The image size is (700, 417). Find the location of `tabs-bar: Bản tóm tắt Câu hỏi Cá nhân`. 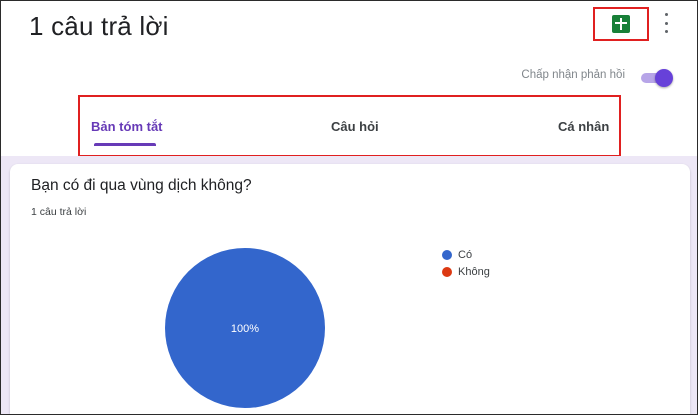

tabs-bar: Bản tóm tắt Câu hỏi Cá nhân is located at coordinates (349, 126).